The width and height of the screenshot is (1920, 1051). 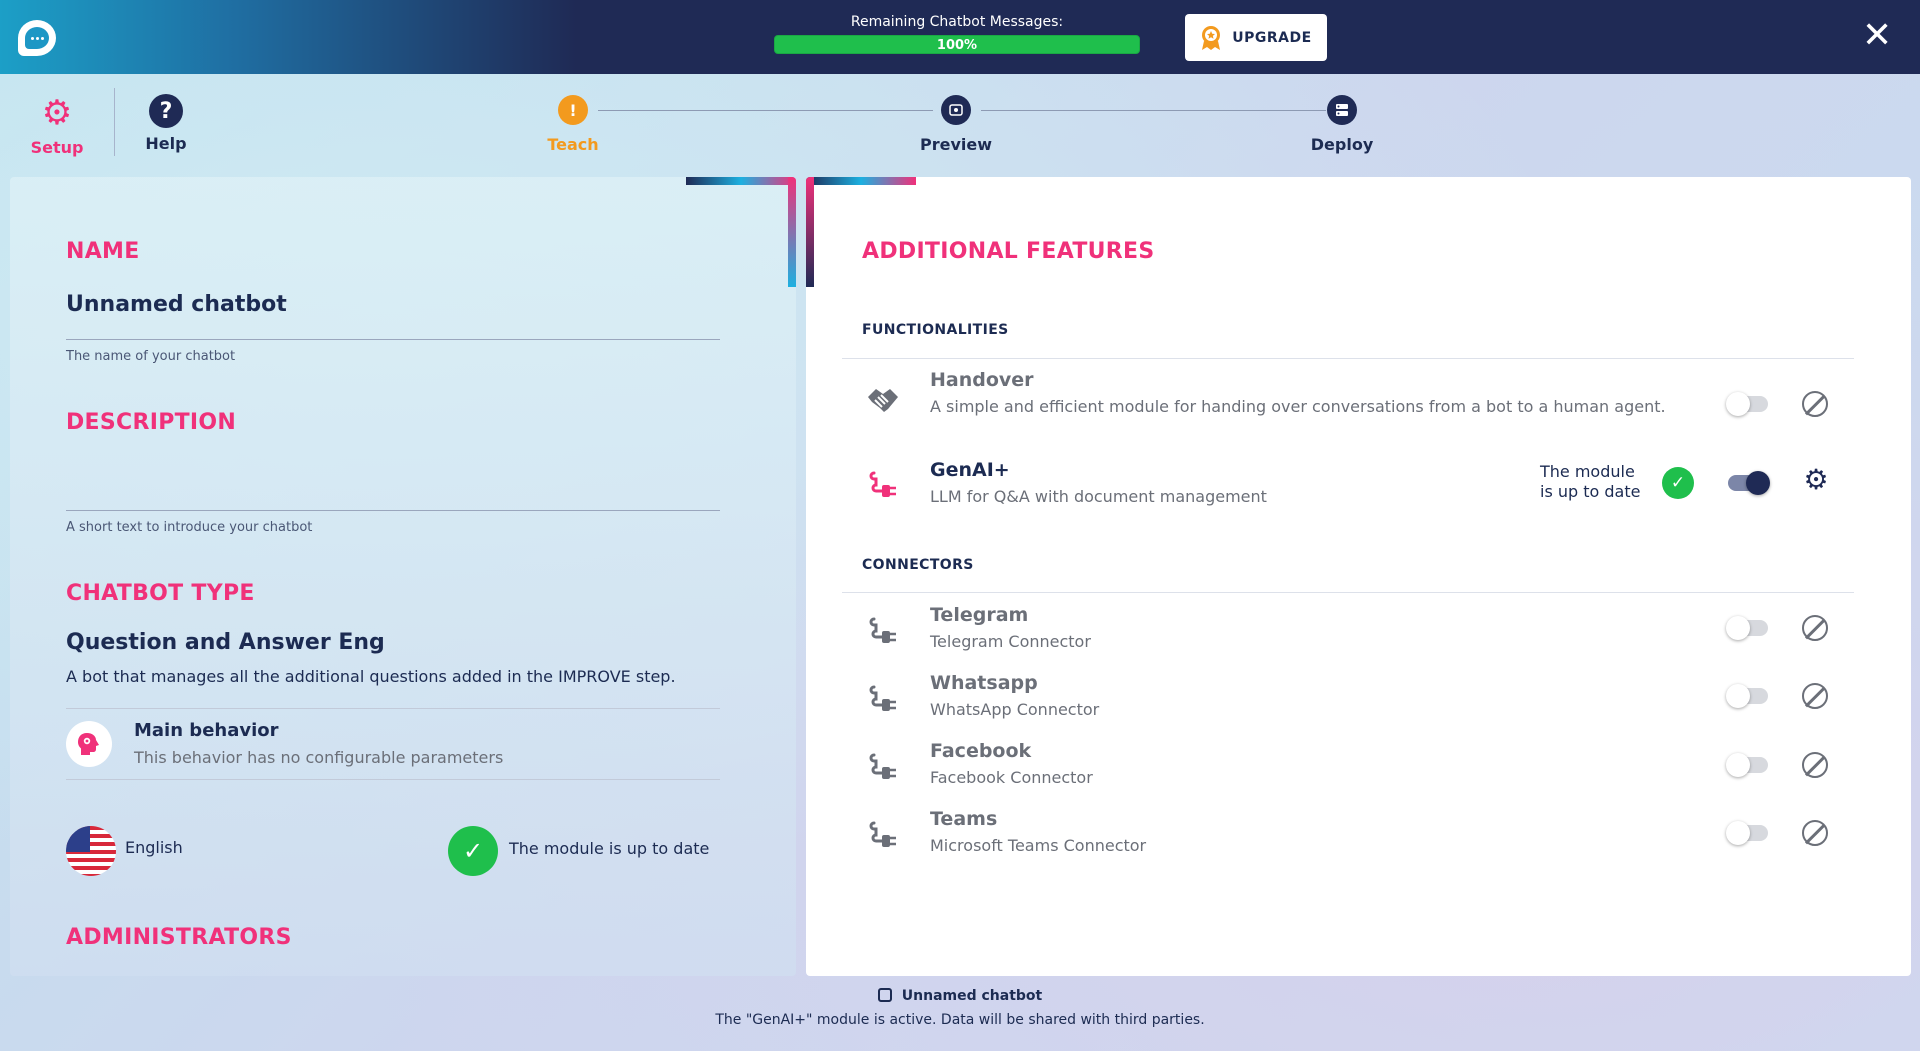 I want to click on description-input, so click(x=393, y=482).